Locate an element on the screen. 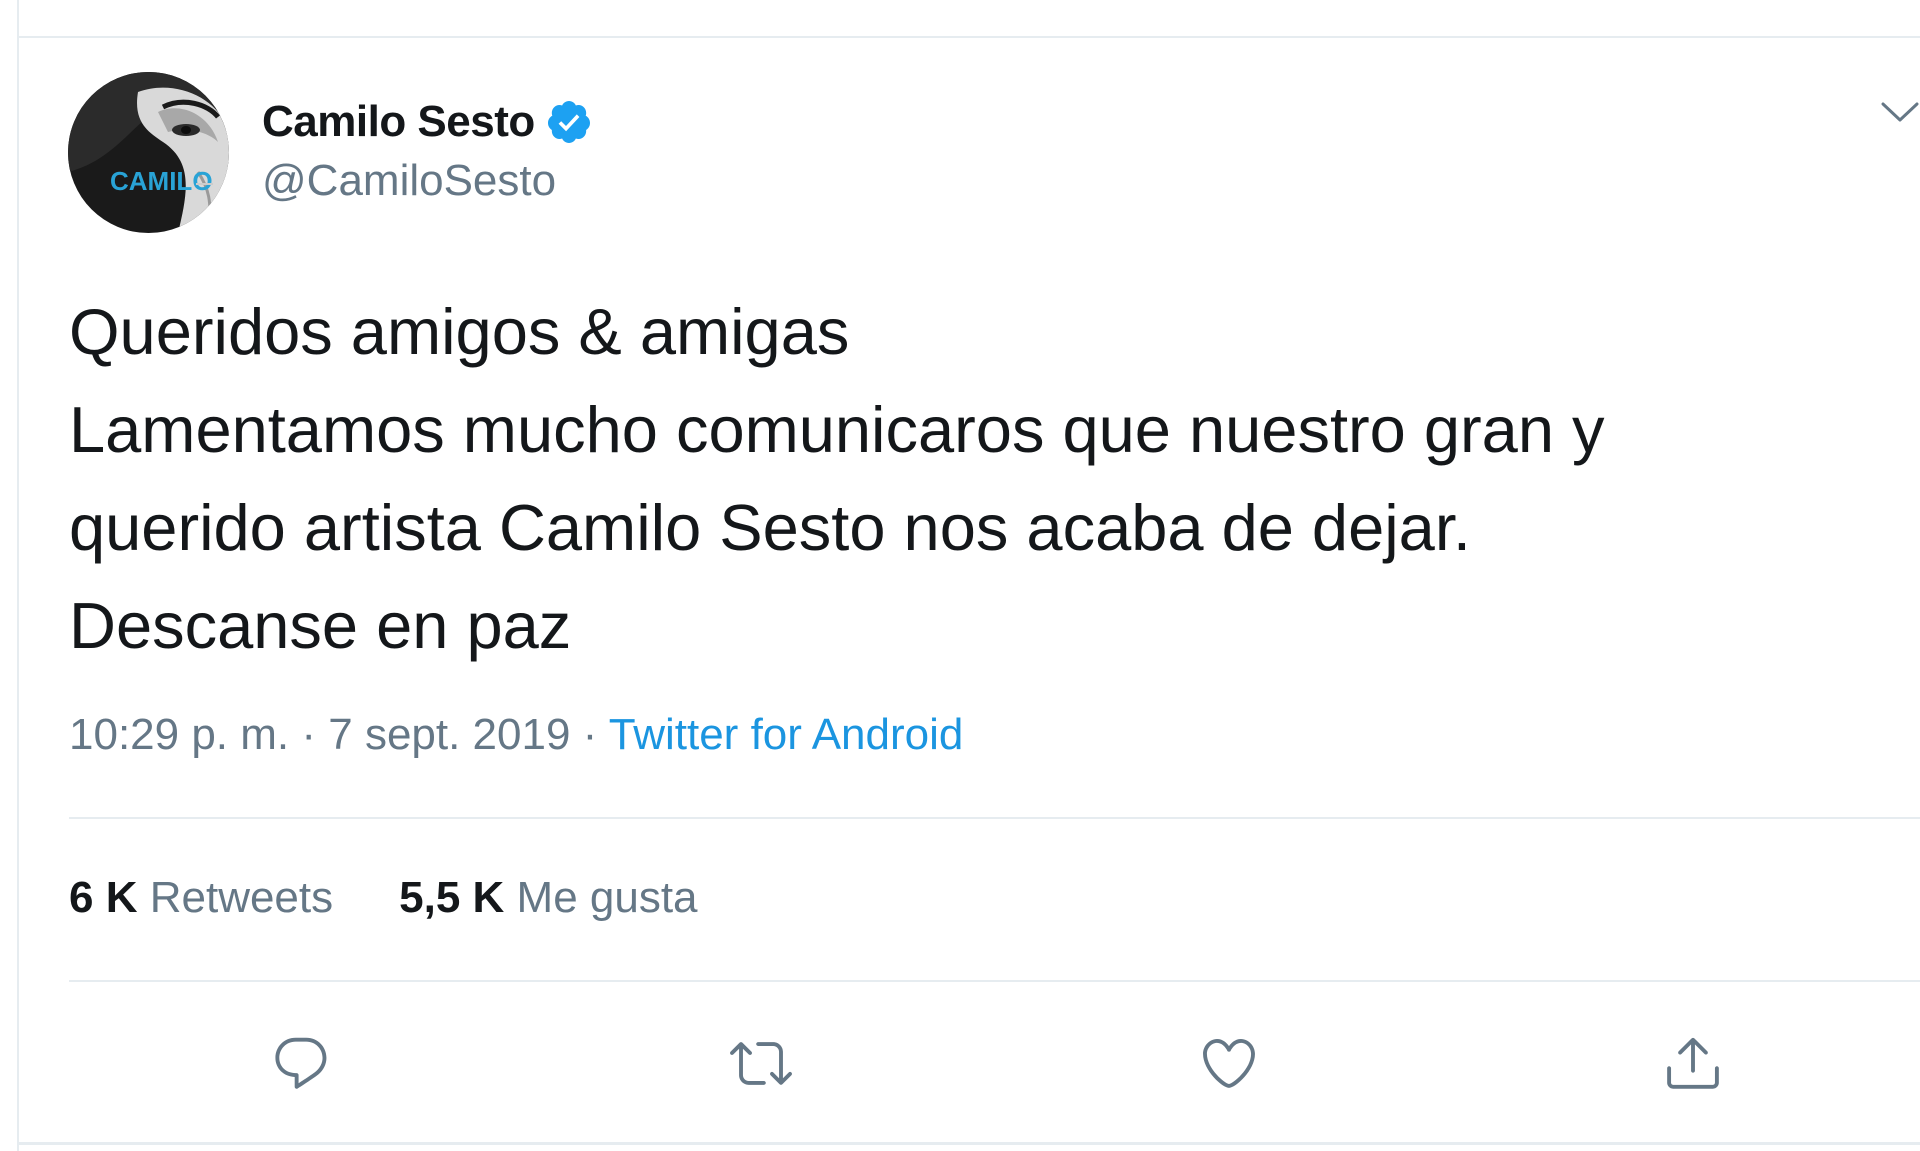 This screenshot has height=1151, width=1920. likes-stat: 5,5 K Me gusta is located at coordinates (548, 898).